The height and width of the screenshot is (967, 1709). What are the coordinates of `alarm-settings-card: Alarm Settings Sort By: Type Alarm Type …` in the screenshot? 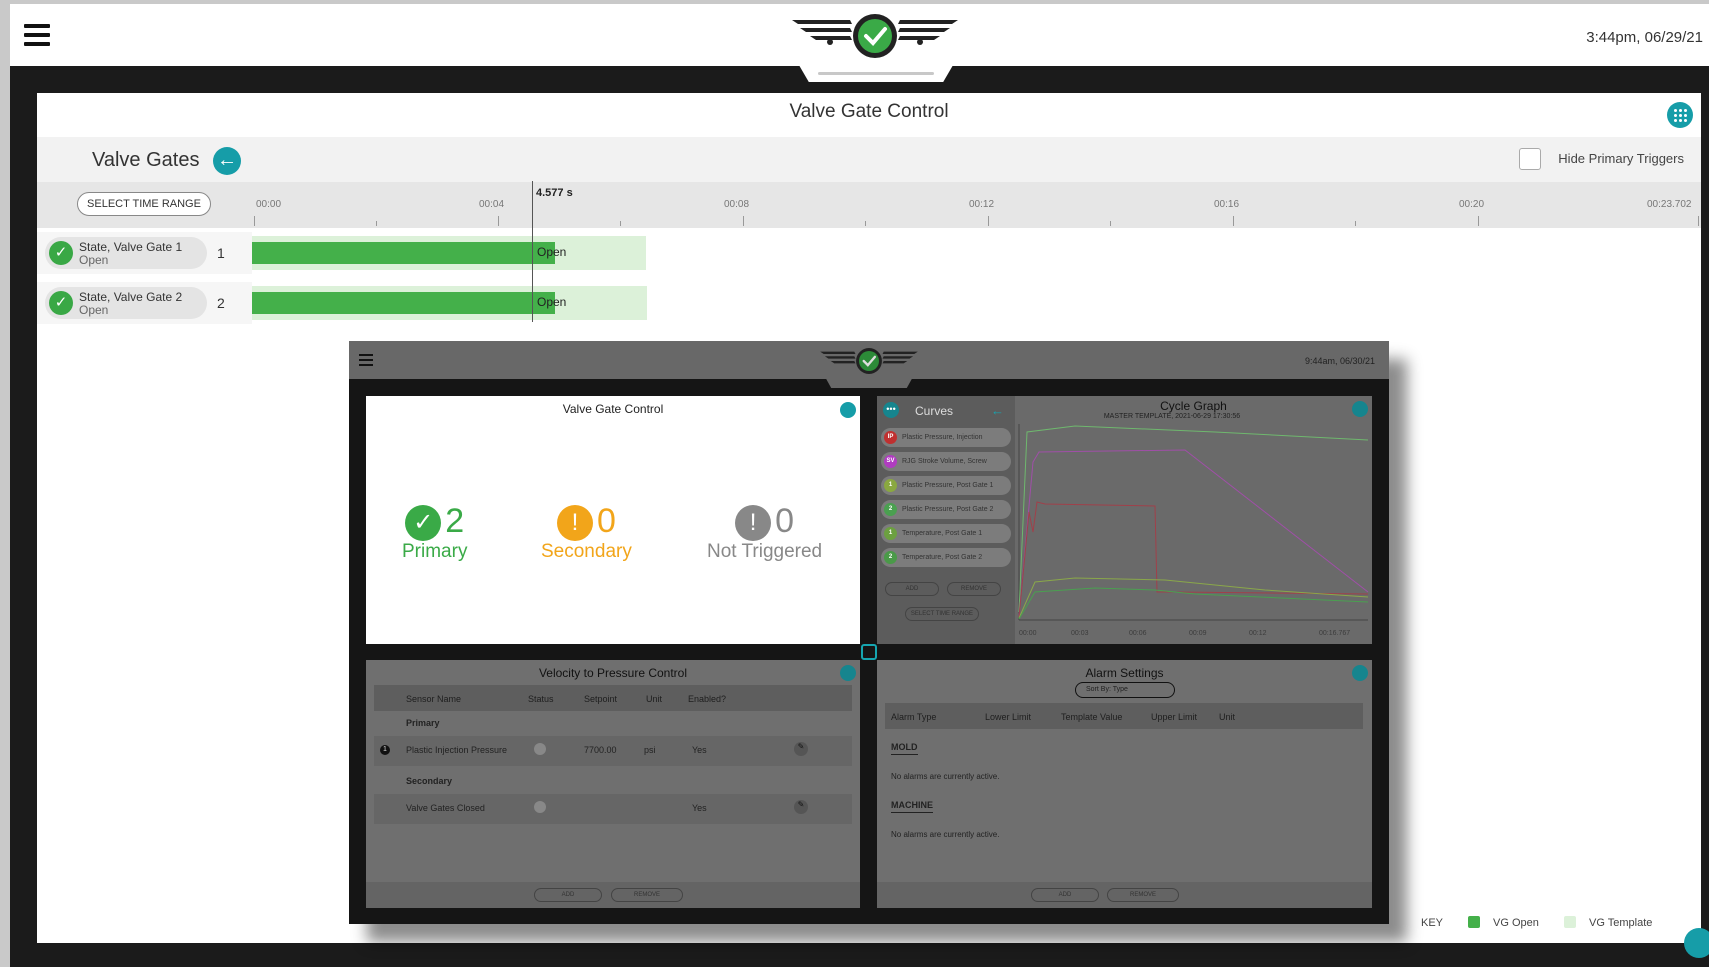 It's located at (1124, 784).